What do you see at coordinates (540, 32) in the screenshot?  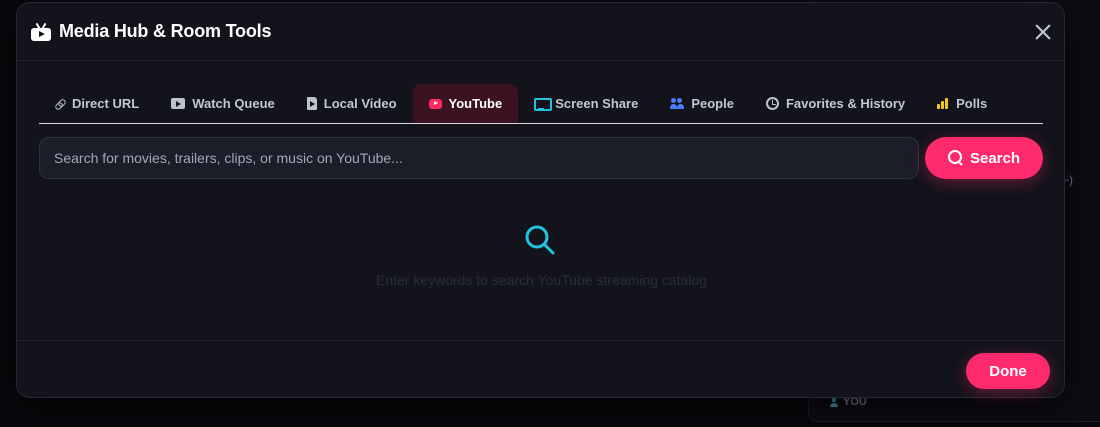 I see `modal-header: Media Hub & Room Tools` at bounding box center [540, 32].